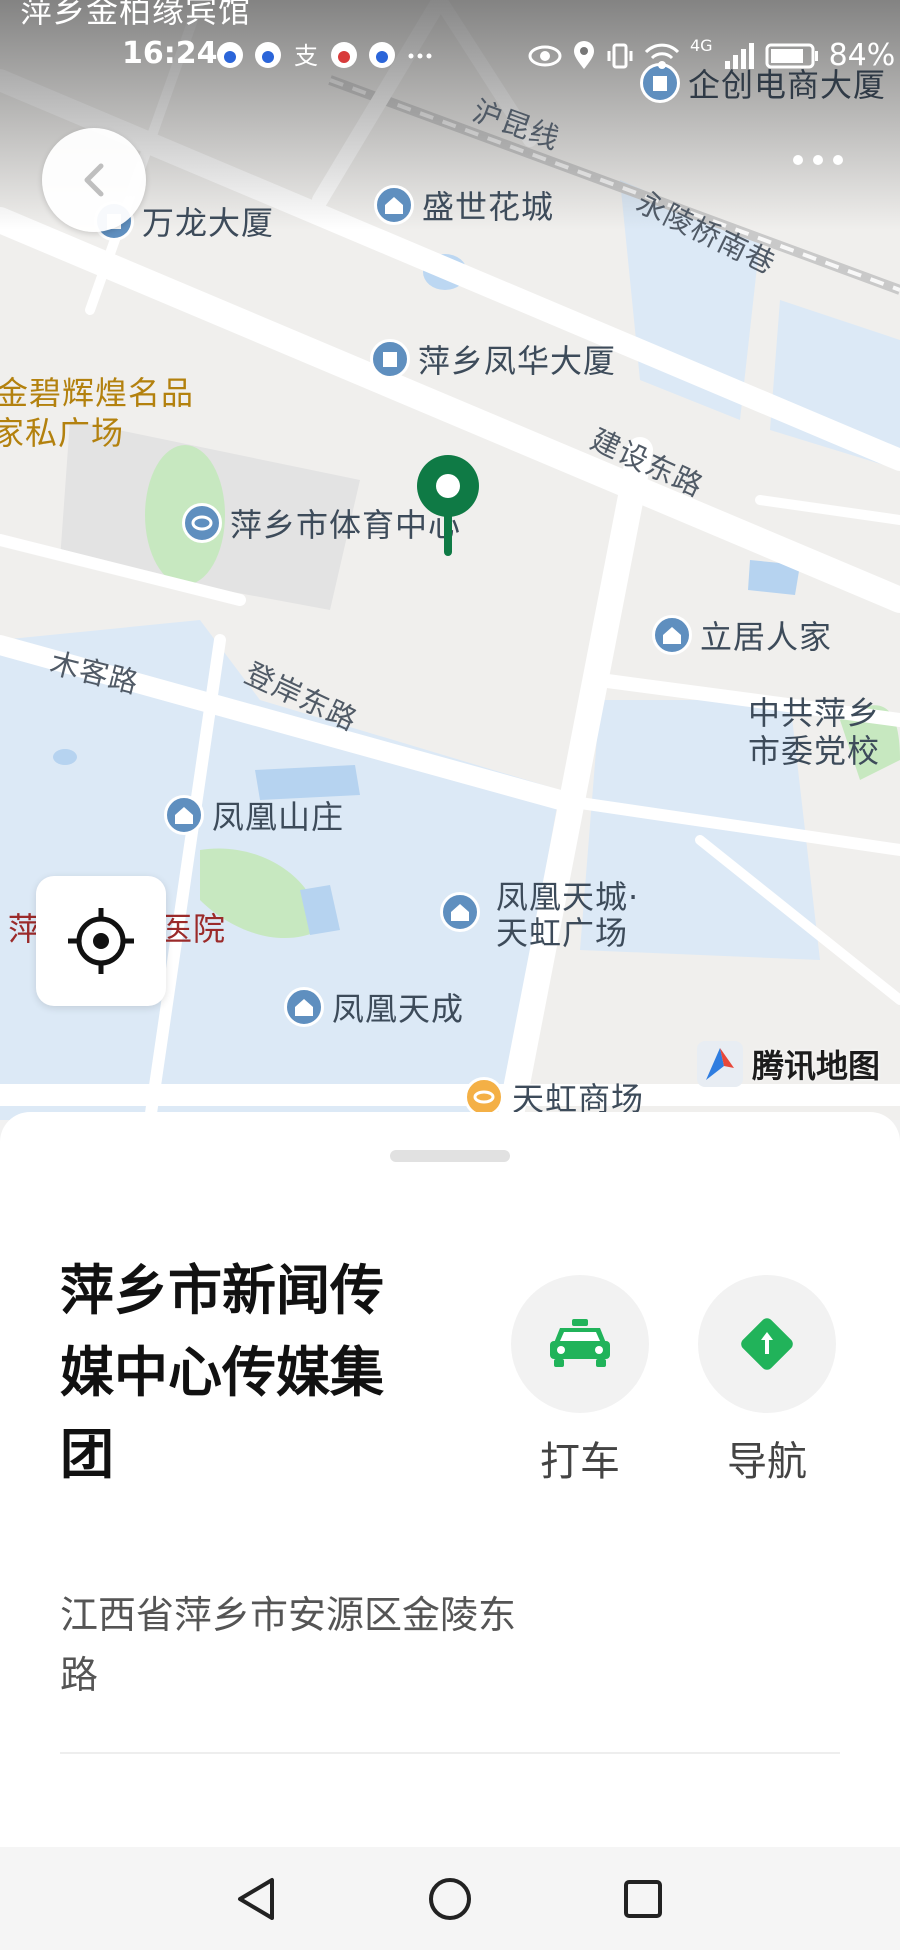  I want to click on system-nav-bar, so click(450, 1898).